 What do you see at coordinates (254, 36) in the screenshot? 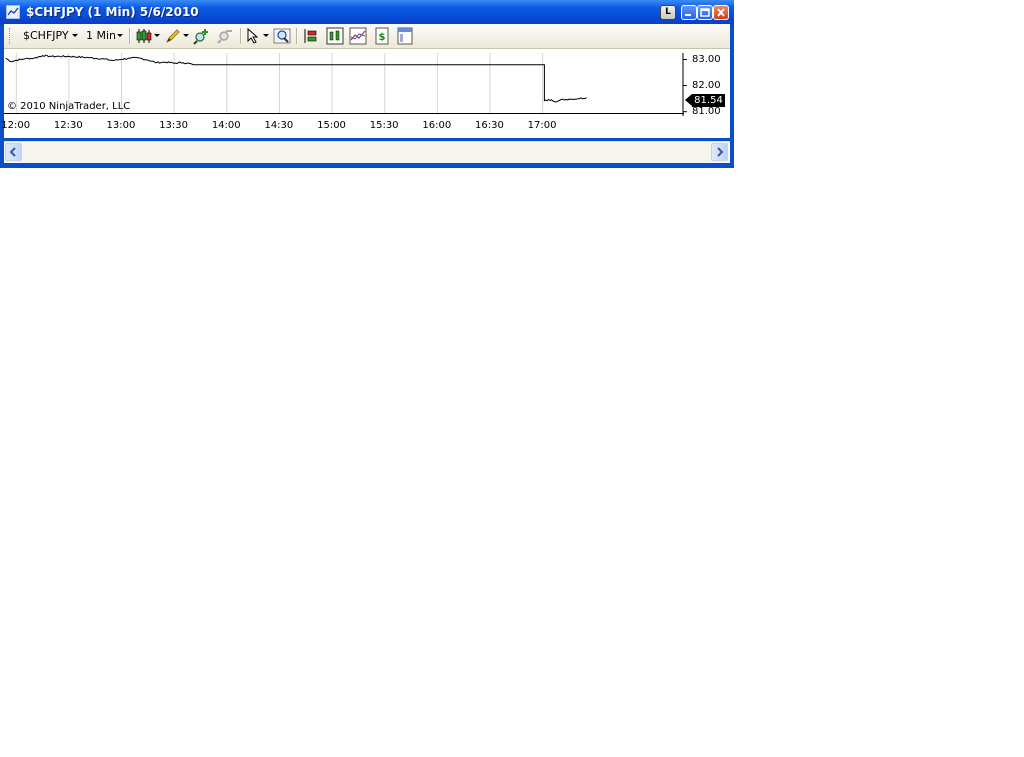
I see `select-cursor-icon` at bounding box center [254, 36].